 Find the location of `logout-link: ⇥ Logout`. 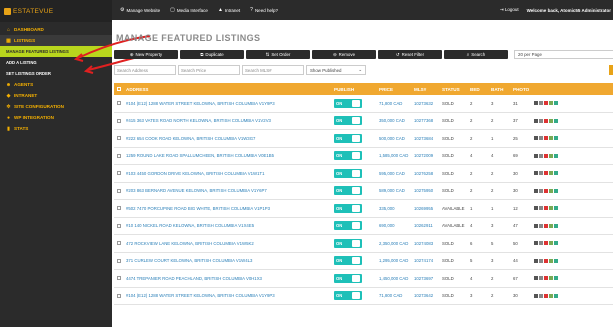

logout-link: ⇥ Logout is located at coordinates (509, 10).